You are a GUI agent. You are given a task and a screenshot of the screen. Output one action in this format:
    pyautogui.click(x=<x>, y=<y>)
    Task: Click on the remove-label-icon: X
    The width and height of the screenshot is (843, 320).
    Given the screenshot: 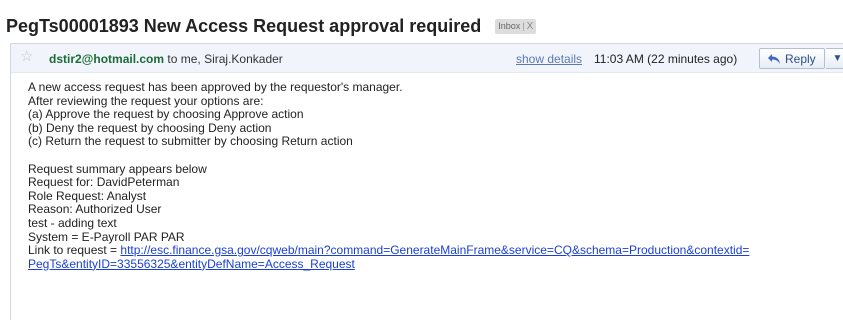 What is the action you would take?
    pyautogui.click(x=530, y=26)
    